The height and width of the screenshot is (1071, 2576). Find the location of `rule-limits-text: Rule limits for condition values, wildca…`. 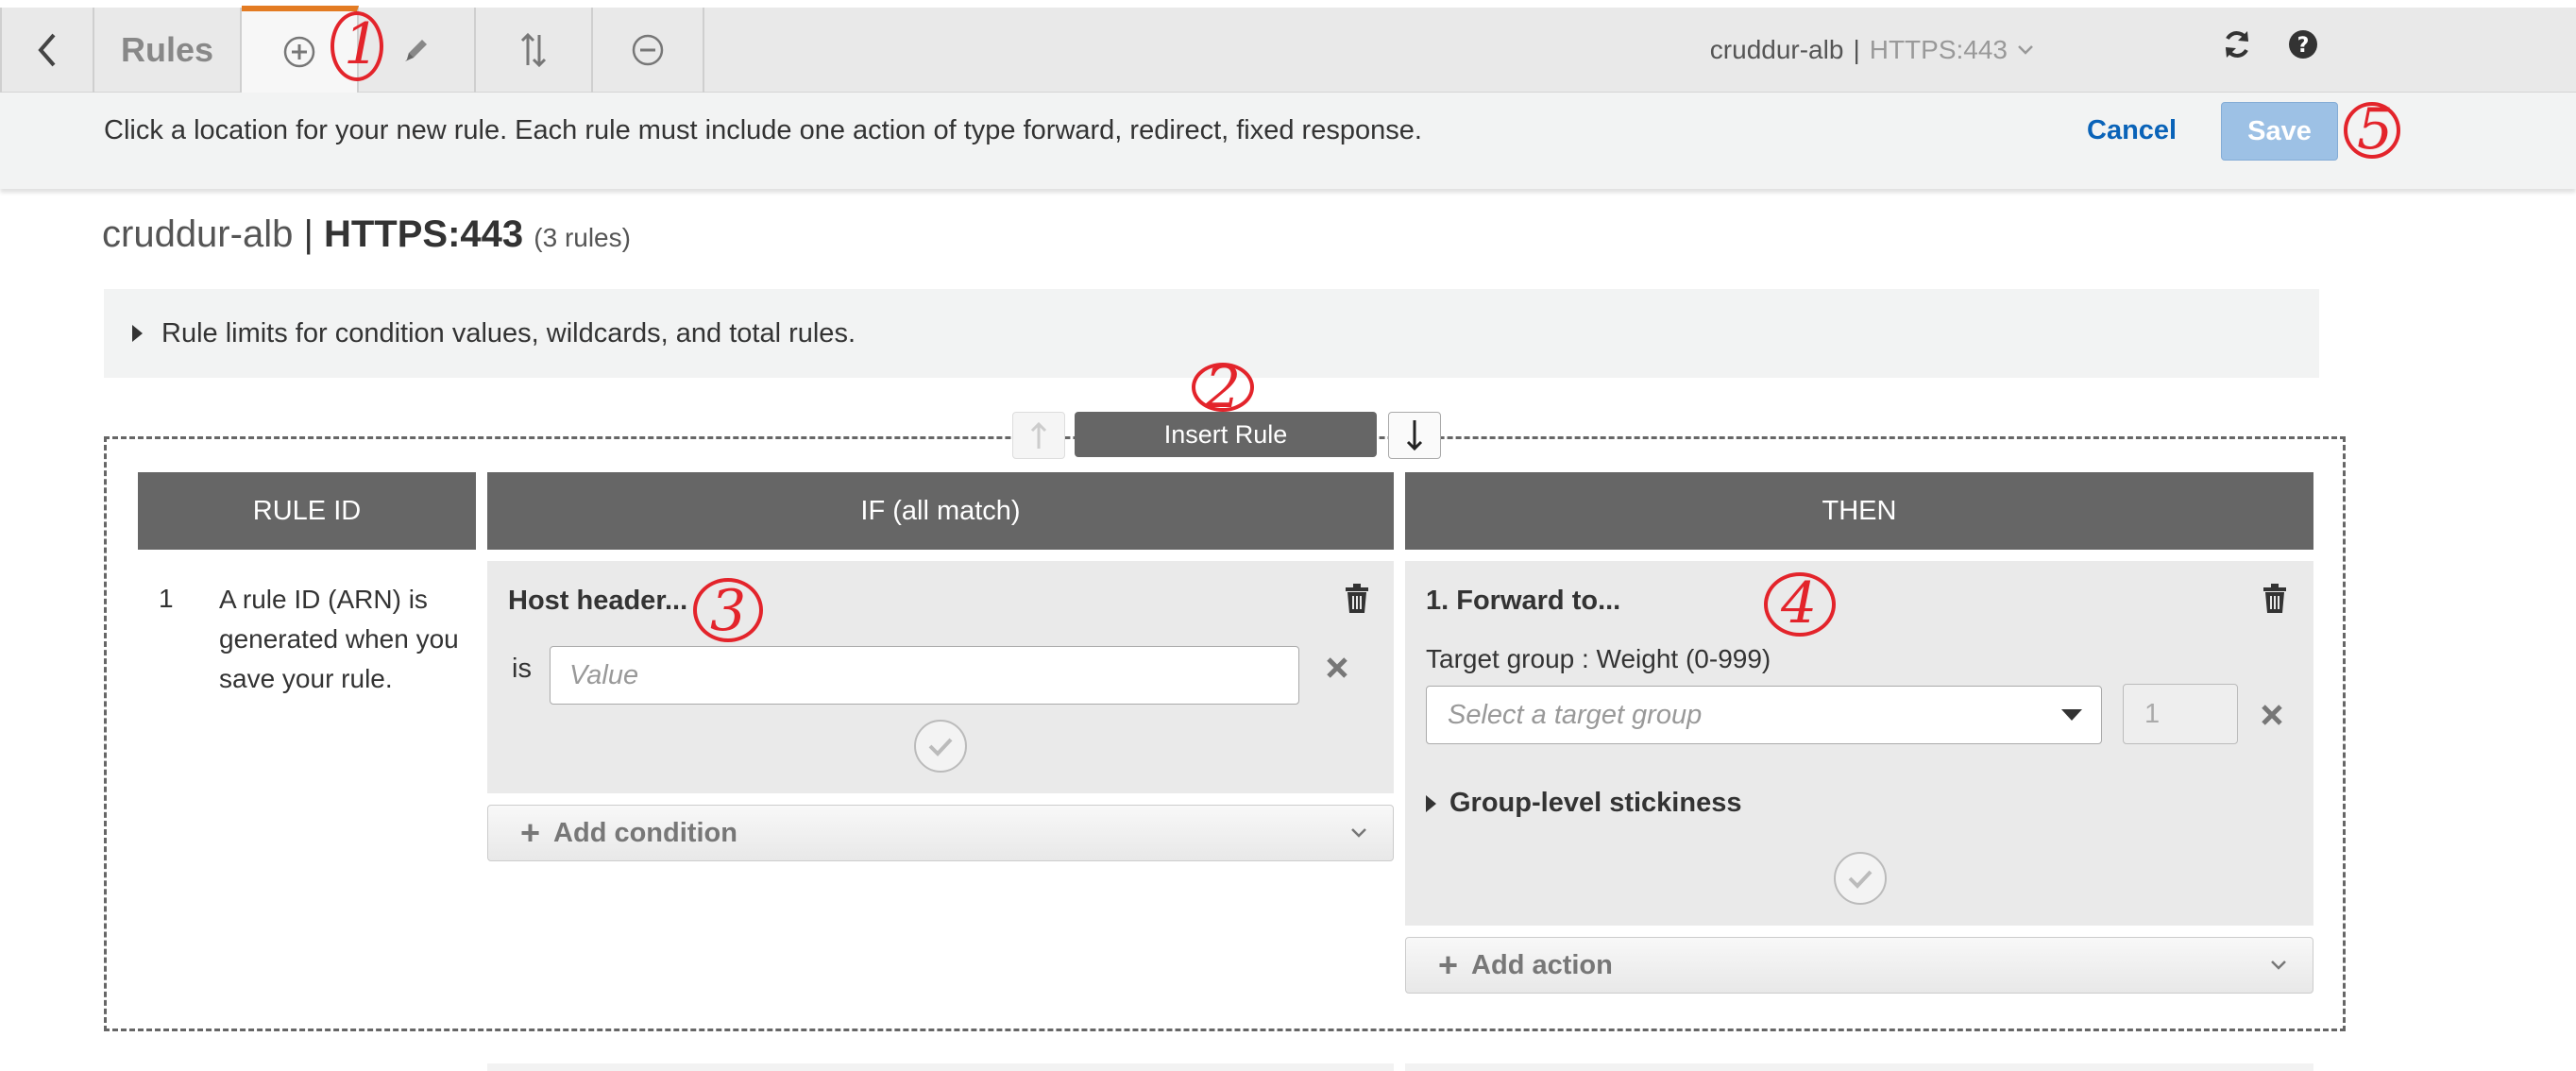

rule-limits-text: Rule limits for condition values, wildca… is located at coordinates (509, 332).